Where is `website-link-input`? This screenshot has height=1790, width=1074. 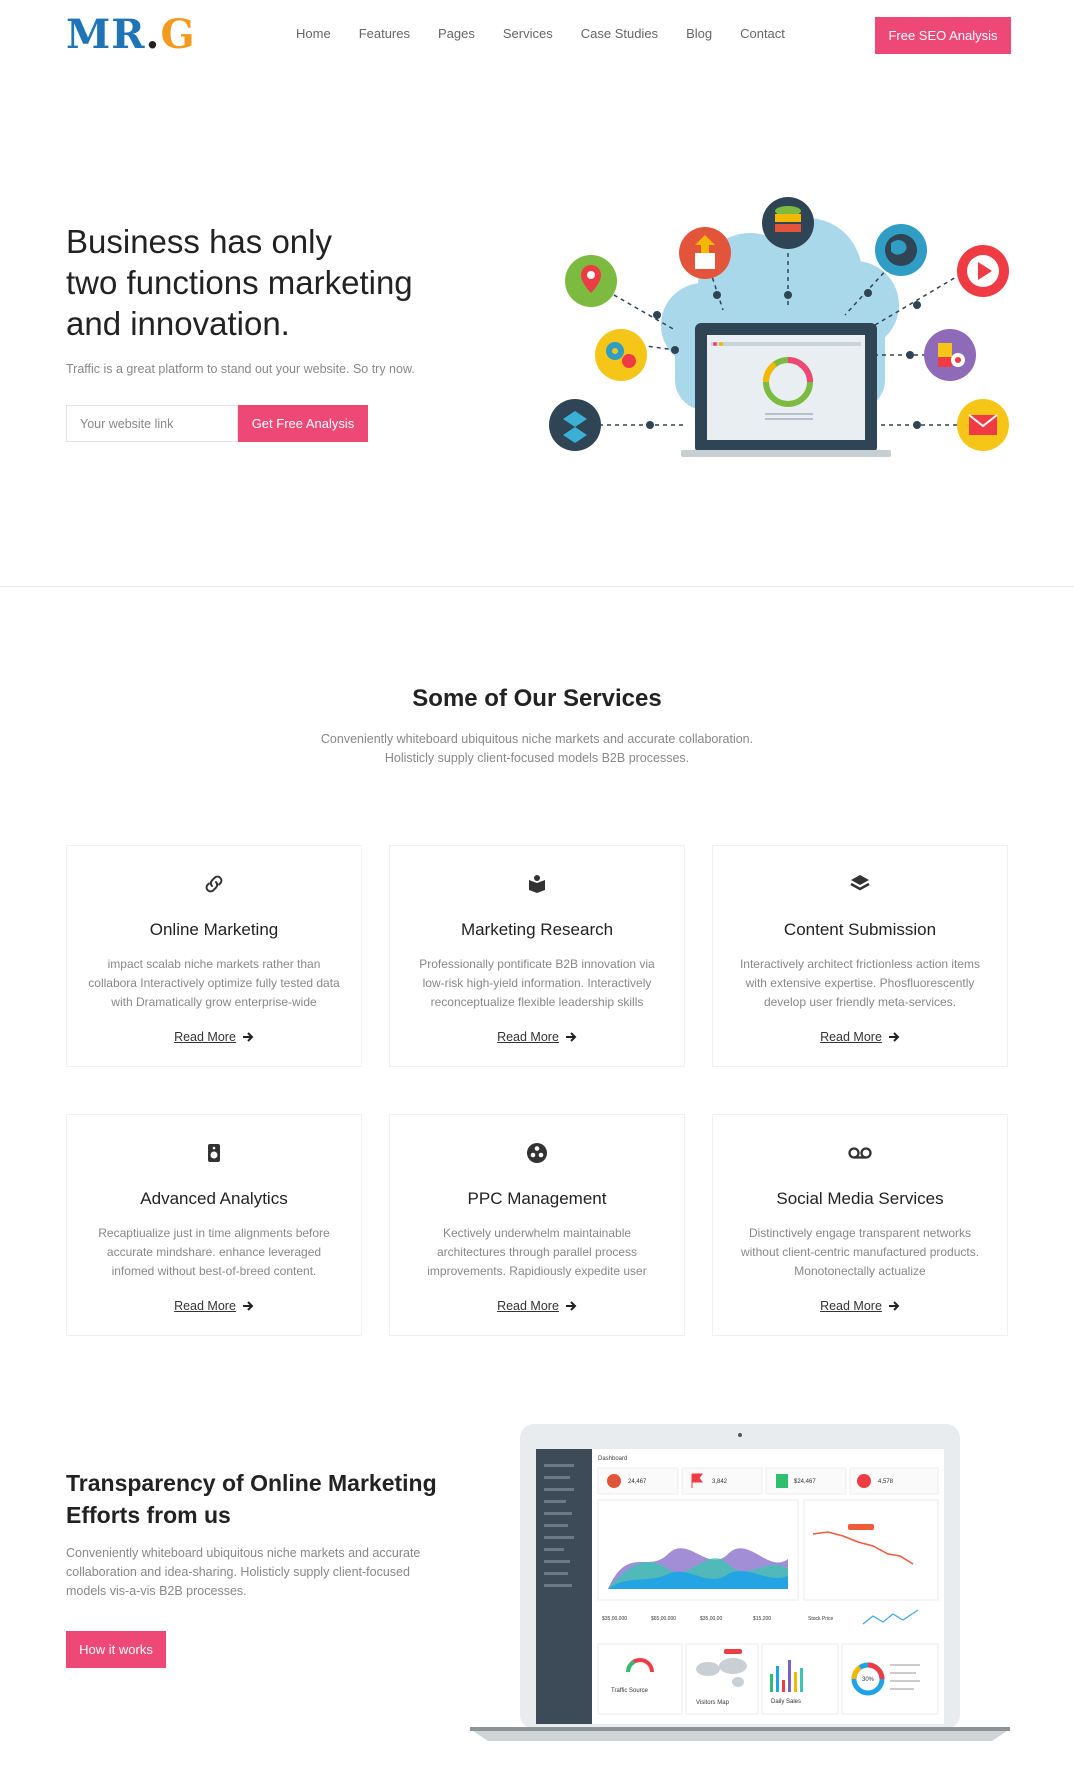 website-link-input is located at coordinates (152, 423).